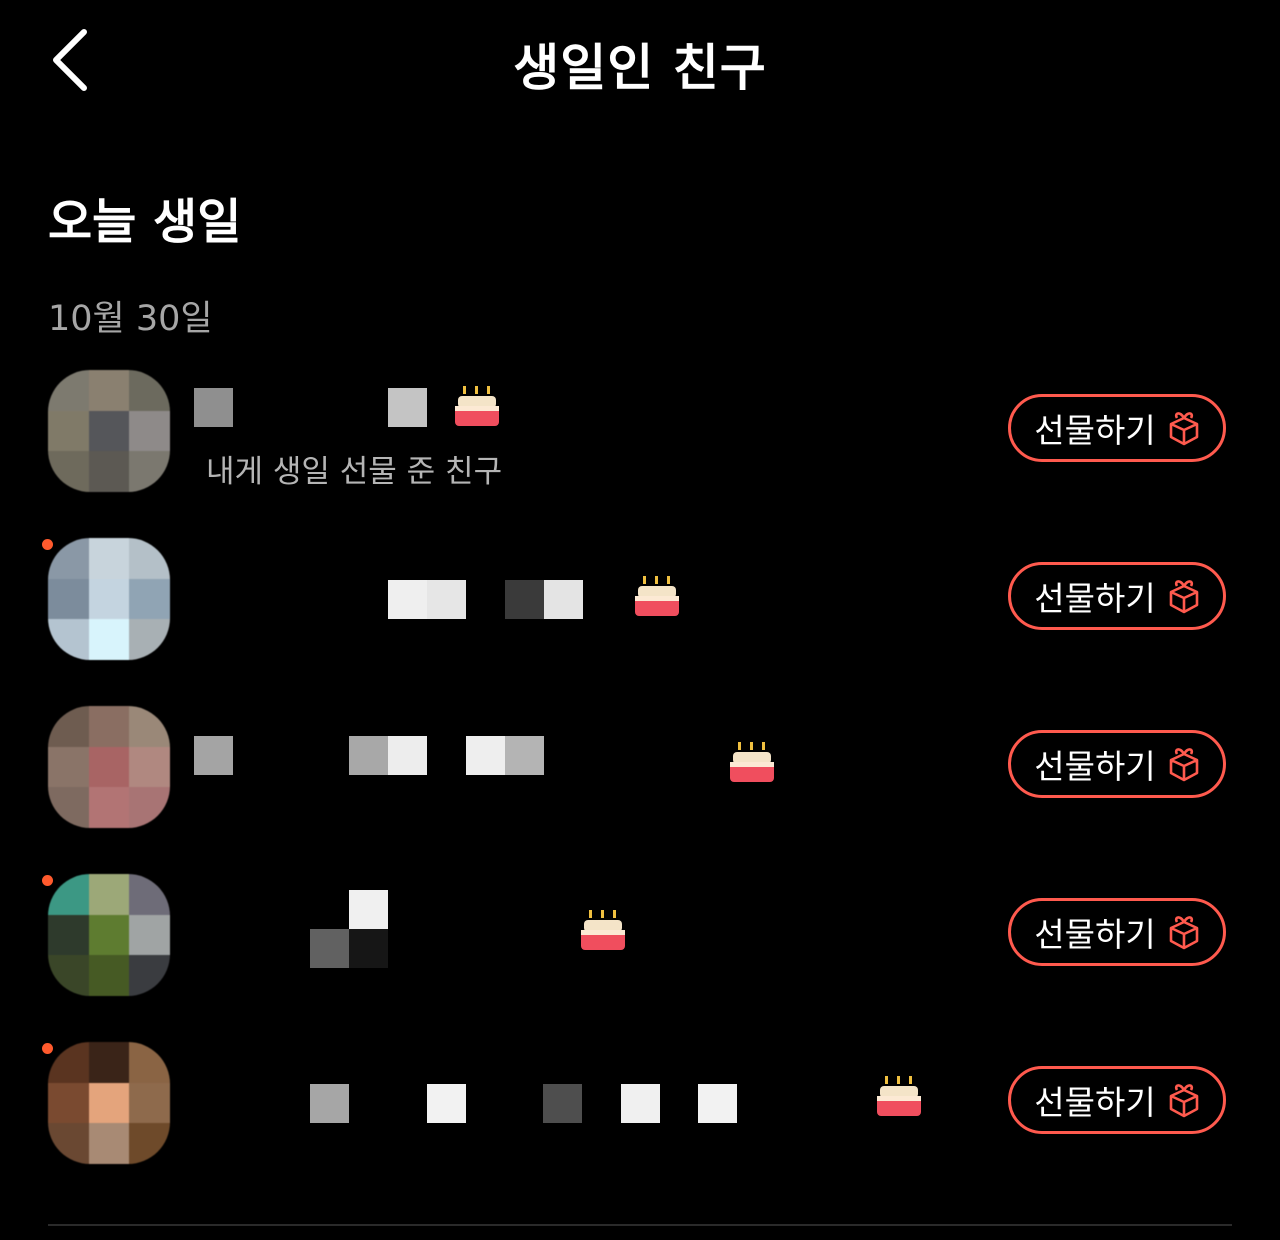  I want to click on divider, so click(640, 1225).